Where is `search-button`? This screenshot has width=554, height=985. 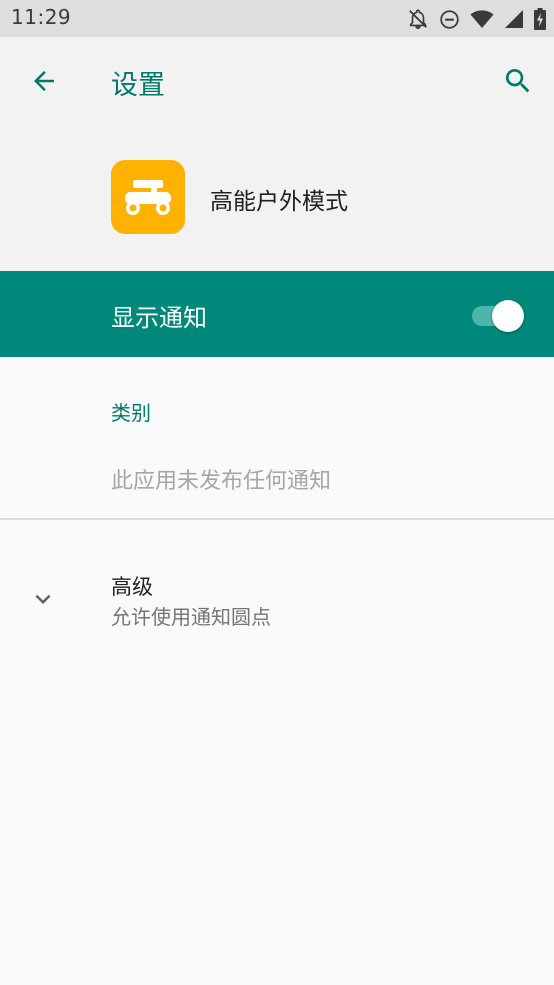
search-button is located at coordinates (518, 81).